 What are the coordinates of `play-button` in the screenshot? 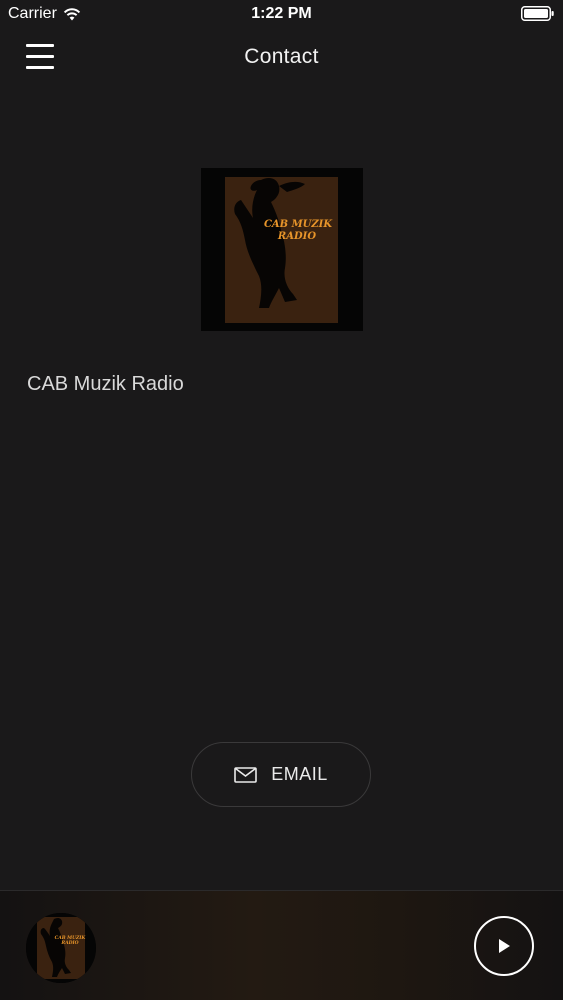 It's located at (504, 946).